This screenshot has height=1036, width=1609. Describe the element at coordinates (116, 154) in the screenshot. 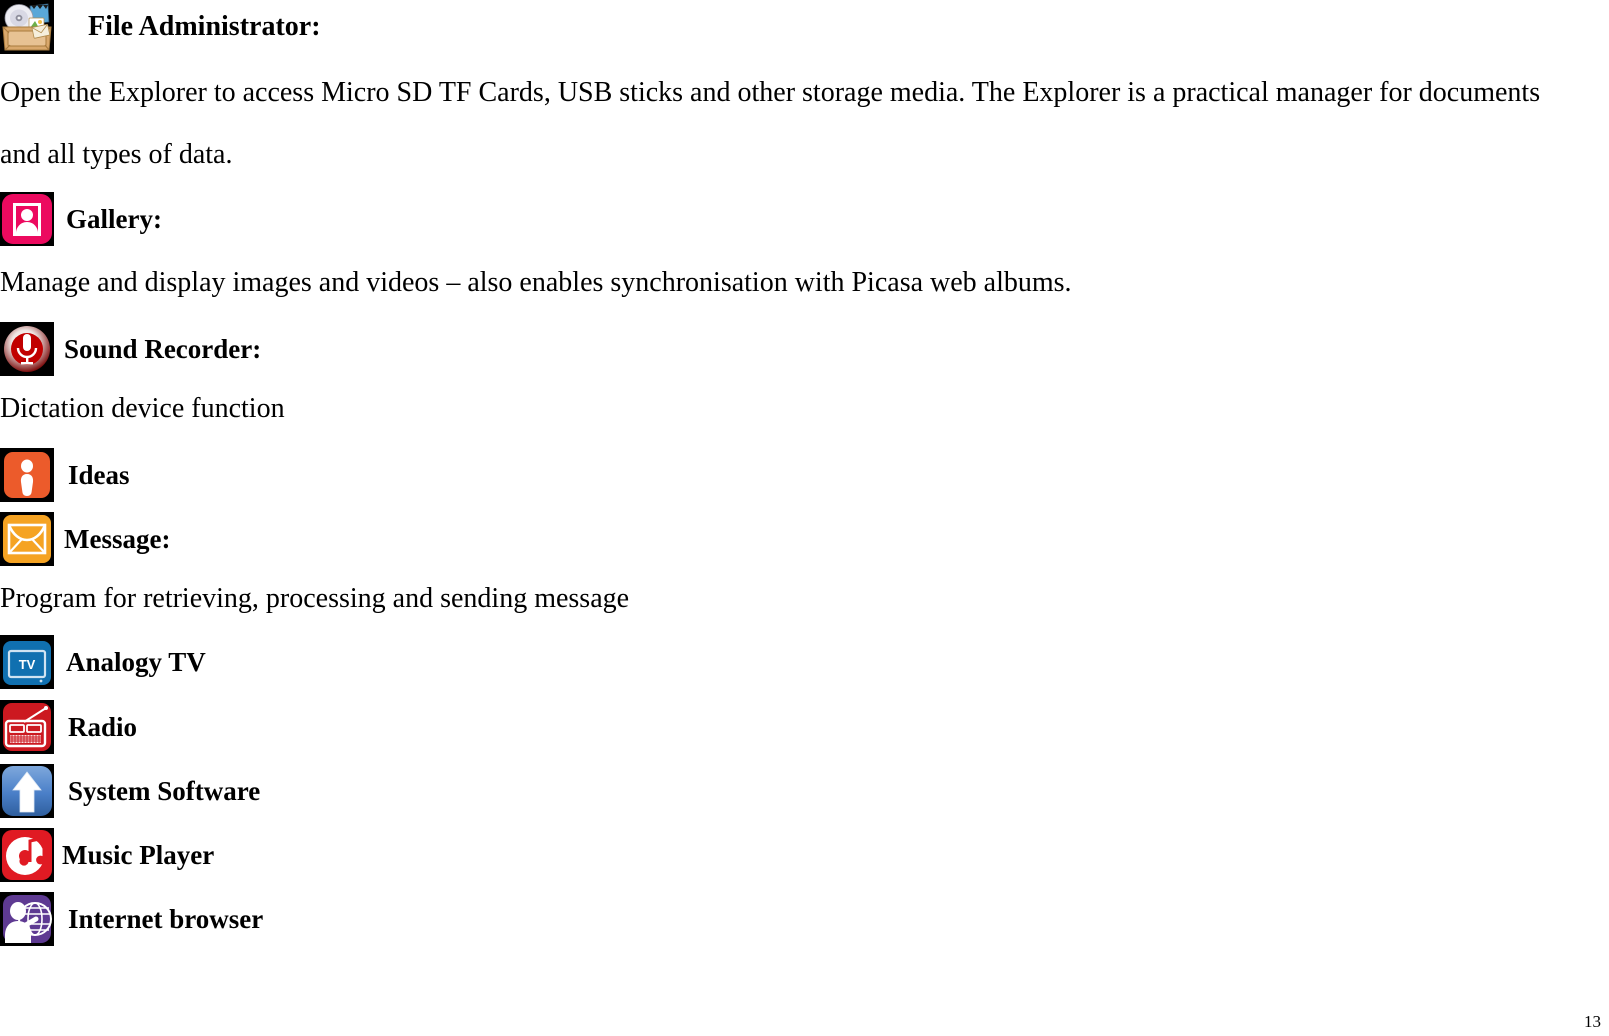

I see `description-file-administrator-line2: and all types of data.` at that location.